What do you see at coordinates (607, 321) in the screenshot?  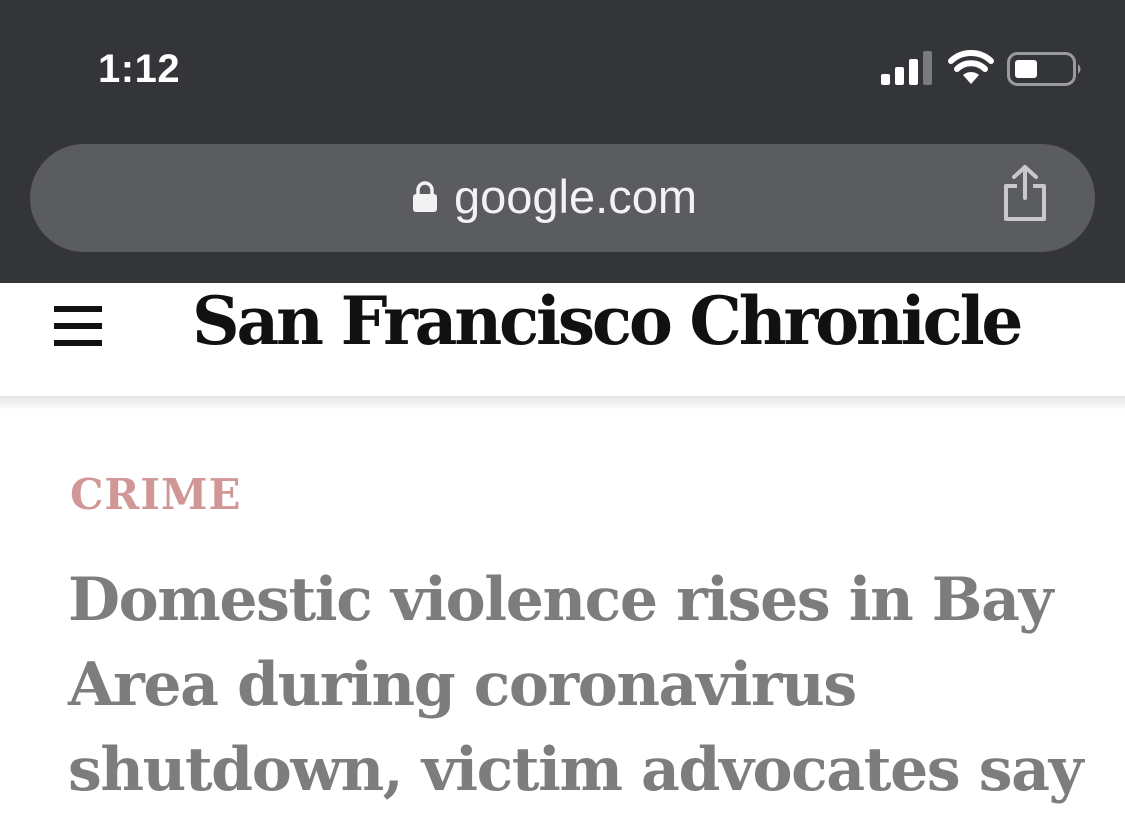 I see `masthead-logo: San Francisco Chronicle` at bounding box center [607, 321].